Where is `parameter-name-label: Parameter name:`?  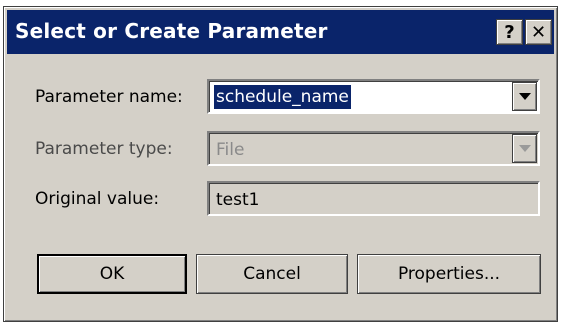 parameter-name-label: Parameter name: is located at coordinates (109, 97).